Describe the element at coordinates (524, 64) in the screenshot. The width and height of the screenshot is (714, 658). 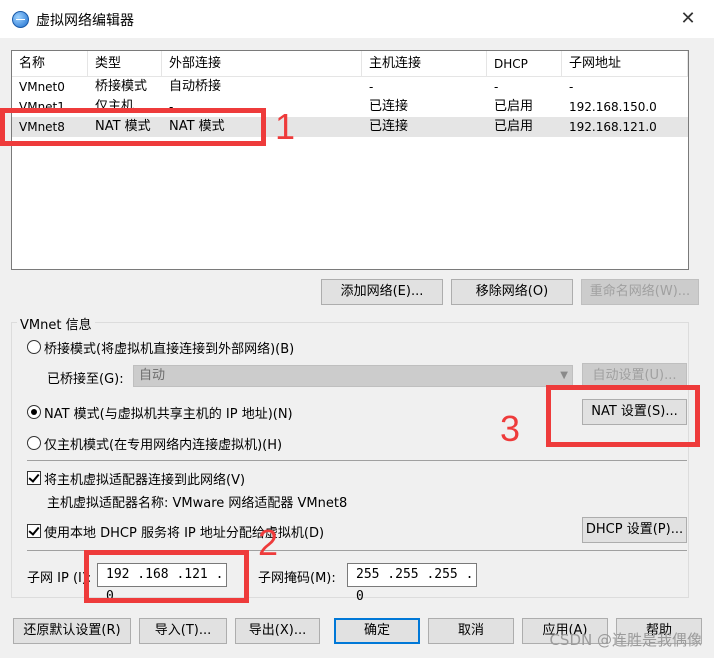
I see `header-dhcp: DHCP` at that location.